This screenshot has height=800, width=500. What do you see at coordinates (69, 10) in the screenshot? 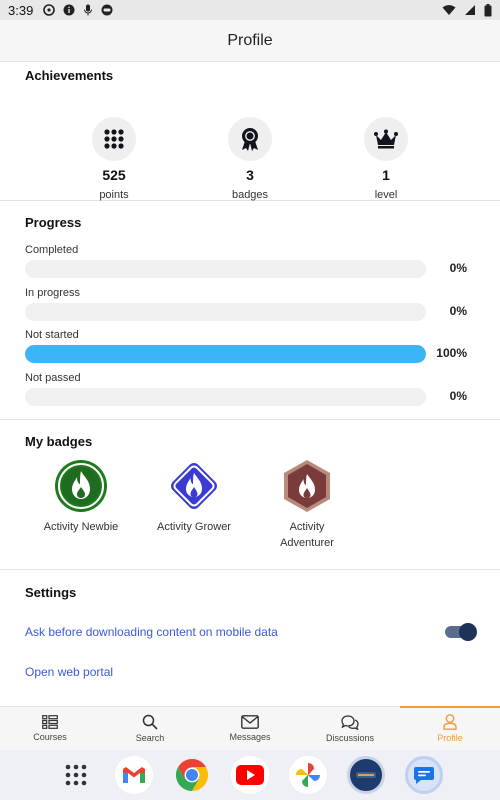
I see `info-status-icon` at bounding box center [69, 10].